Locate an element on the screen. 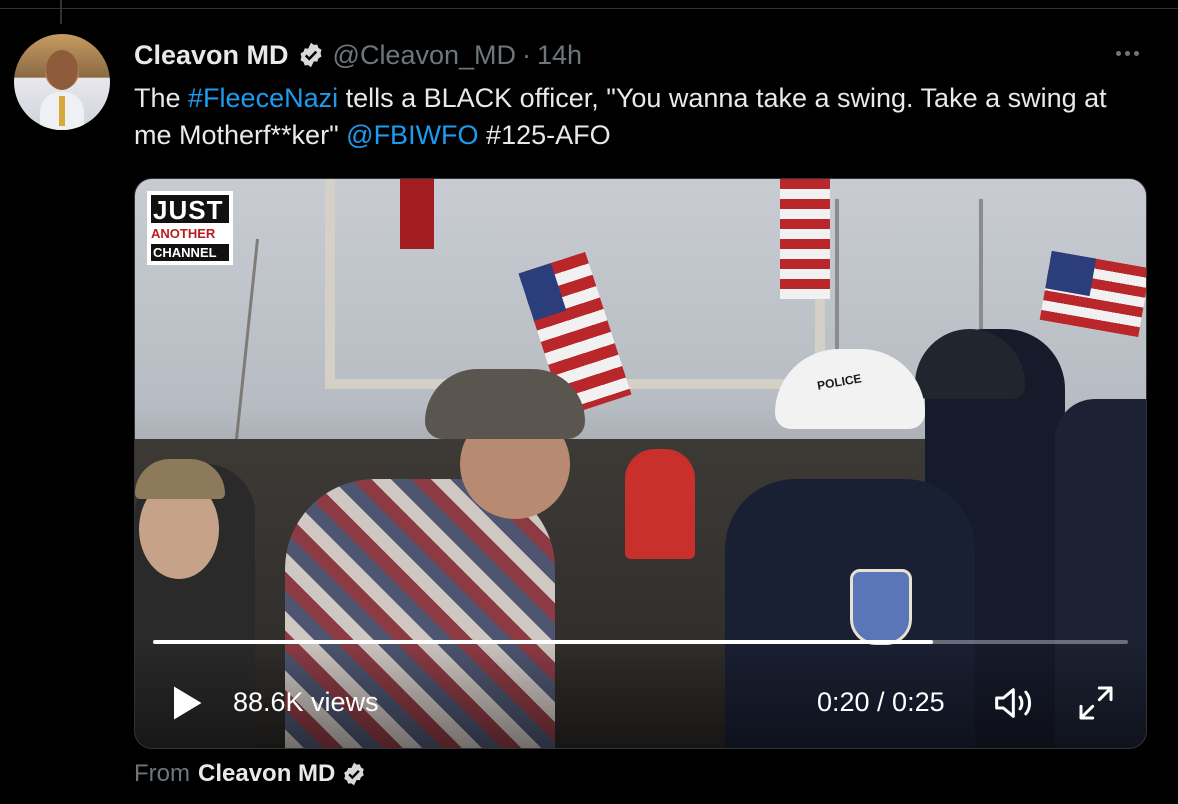  play-icon is located at coordinates (185, 703).